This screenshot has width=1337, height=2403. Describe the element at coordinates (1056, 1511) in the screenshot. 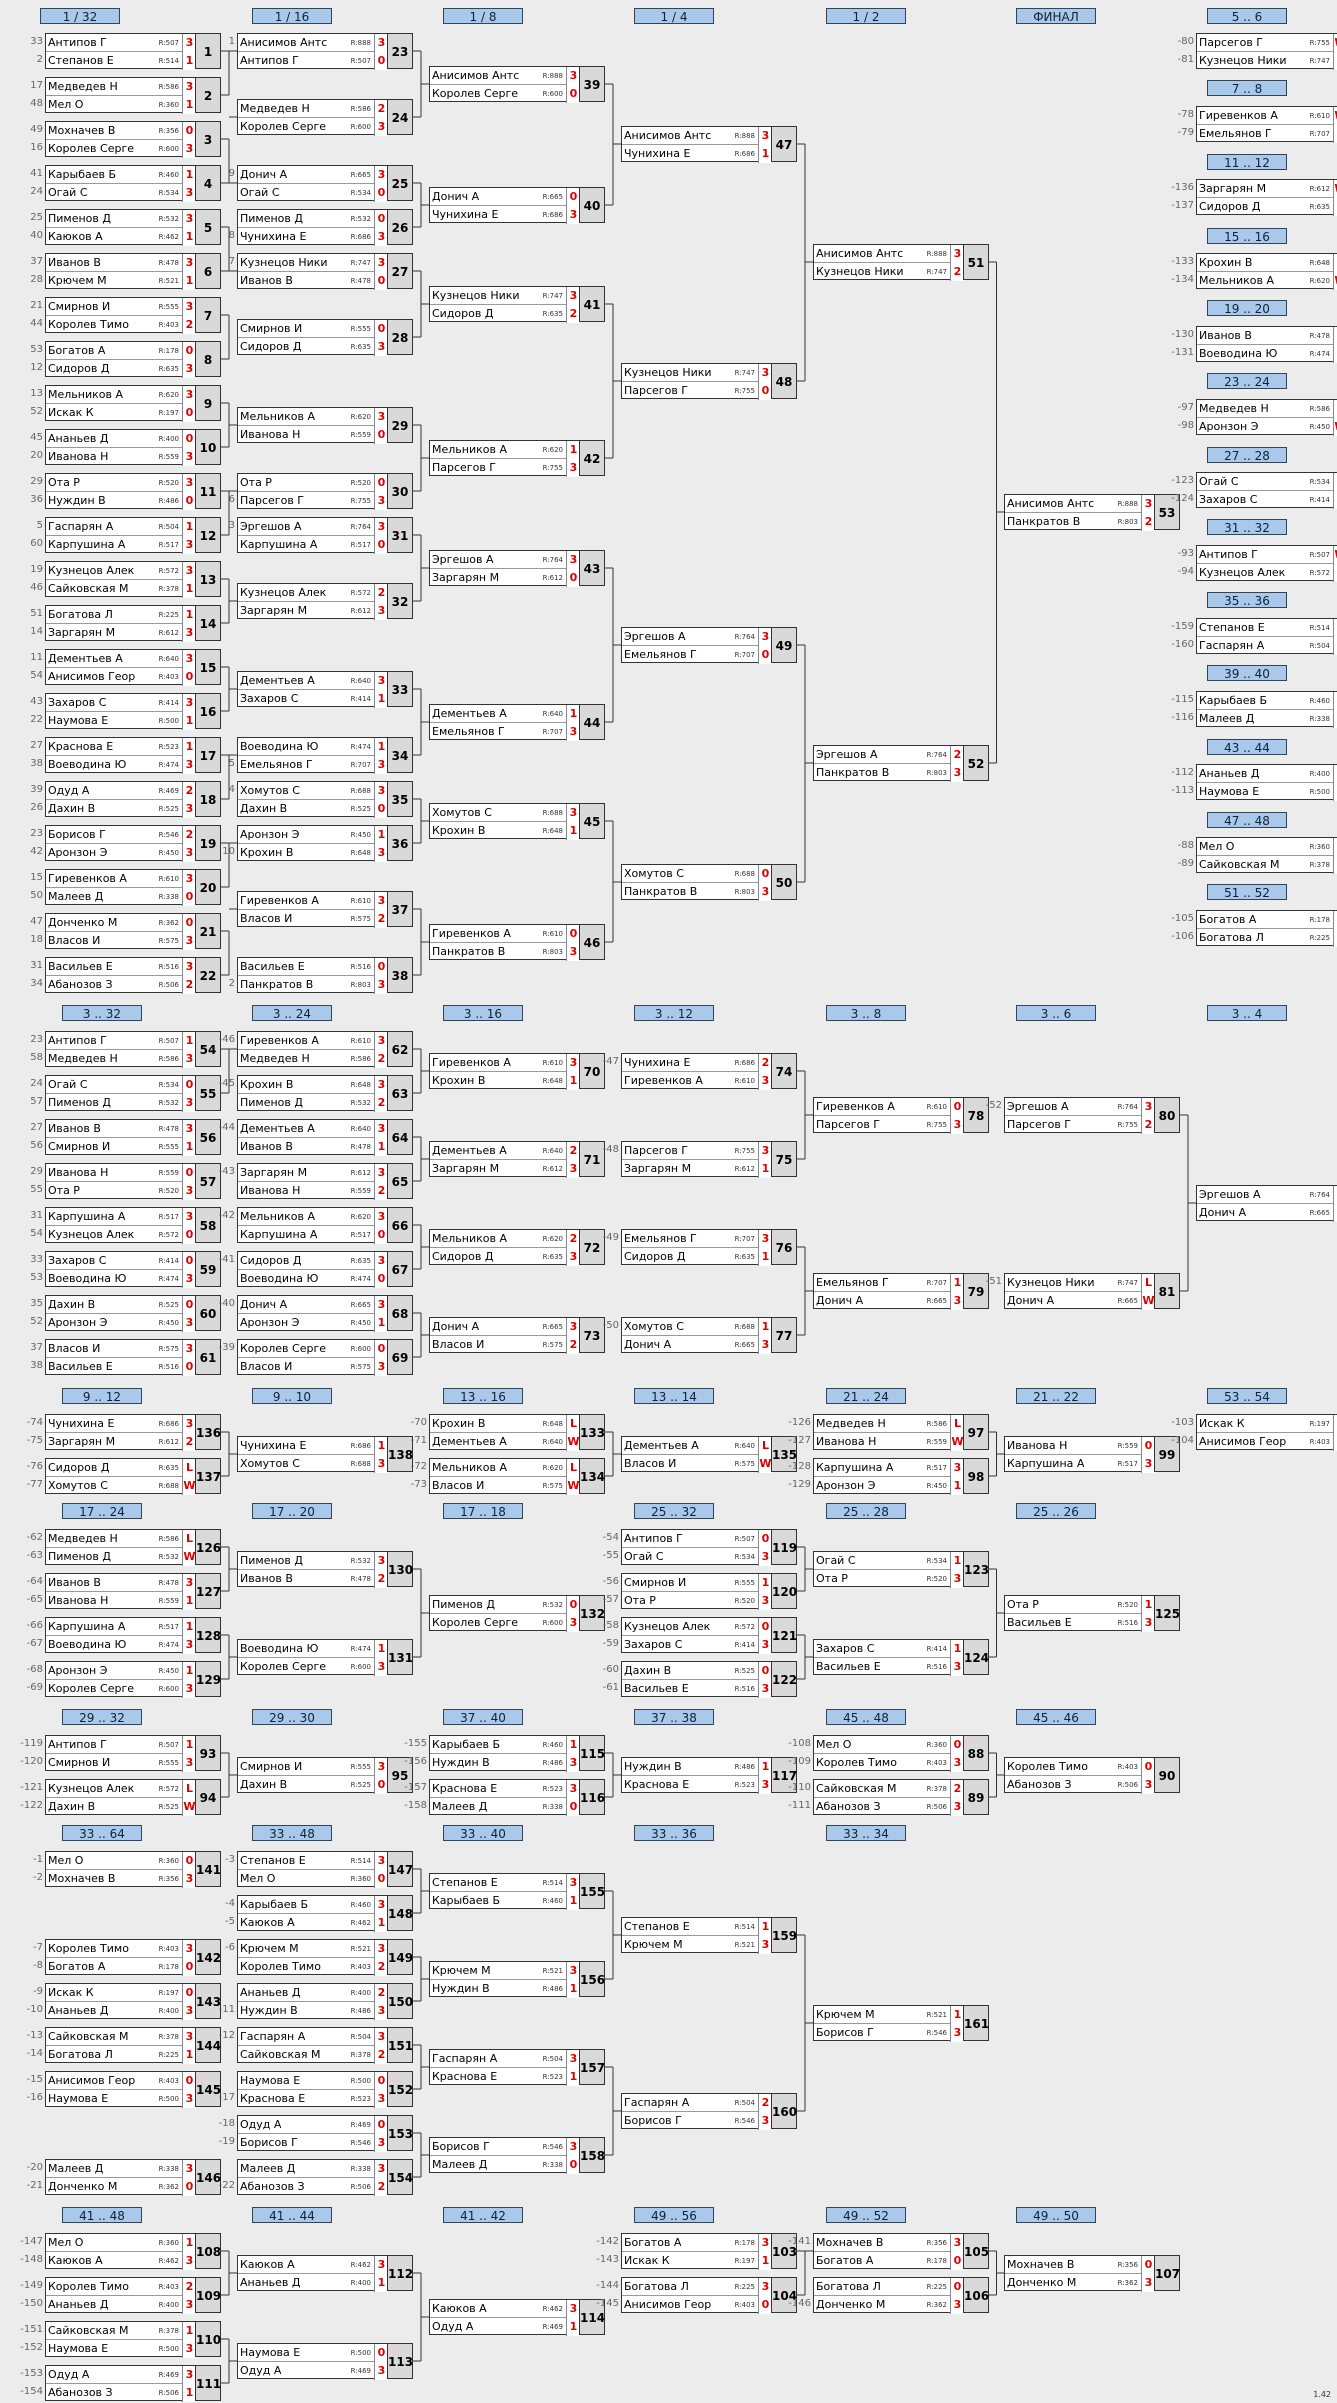

I see `round-header: 25 .. 26` at that location.